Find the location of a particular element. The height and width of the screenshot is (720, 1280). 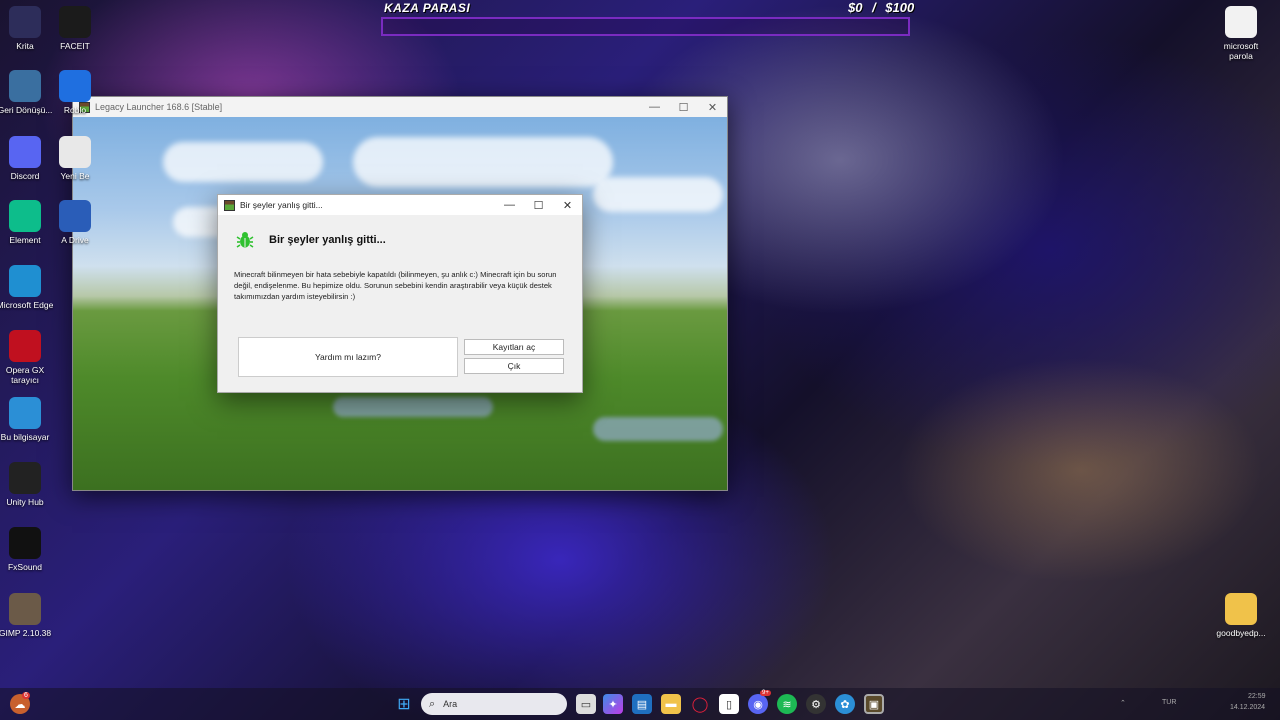

desktop-shortcut-7: Unity Hub is located at coordinates (27, 484).